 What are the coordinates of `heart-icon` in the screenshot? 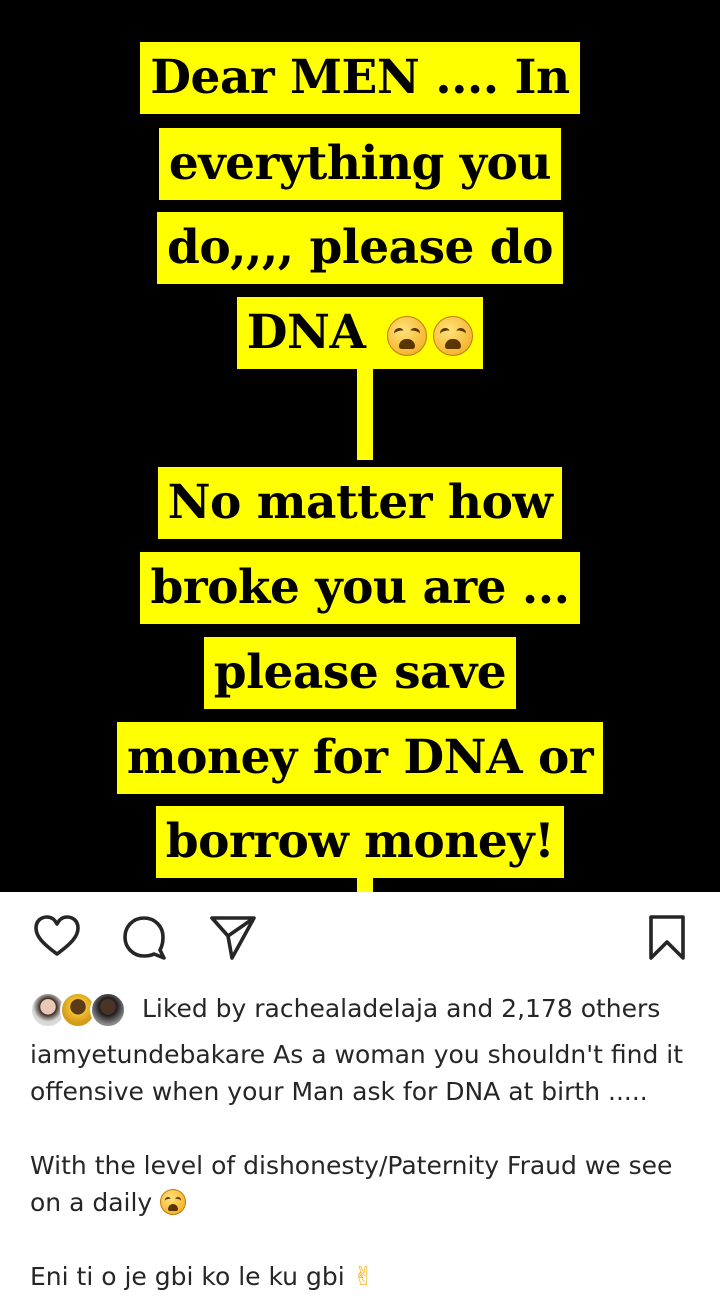 It's located at (57, 937).